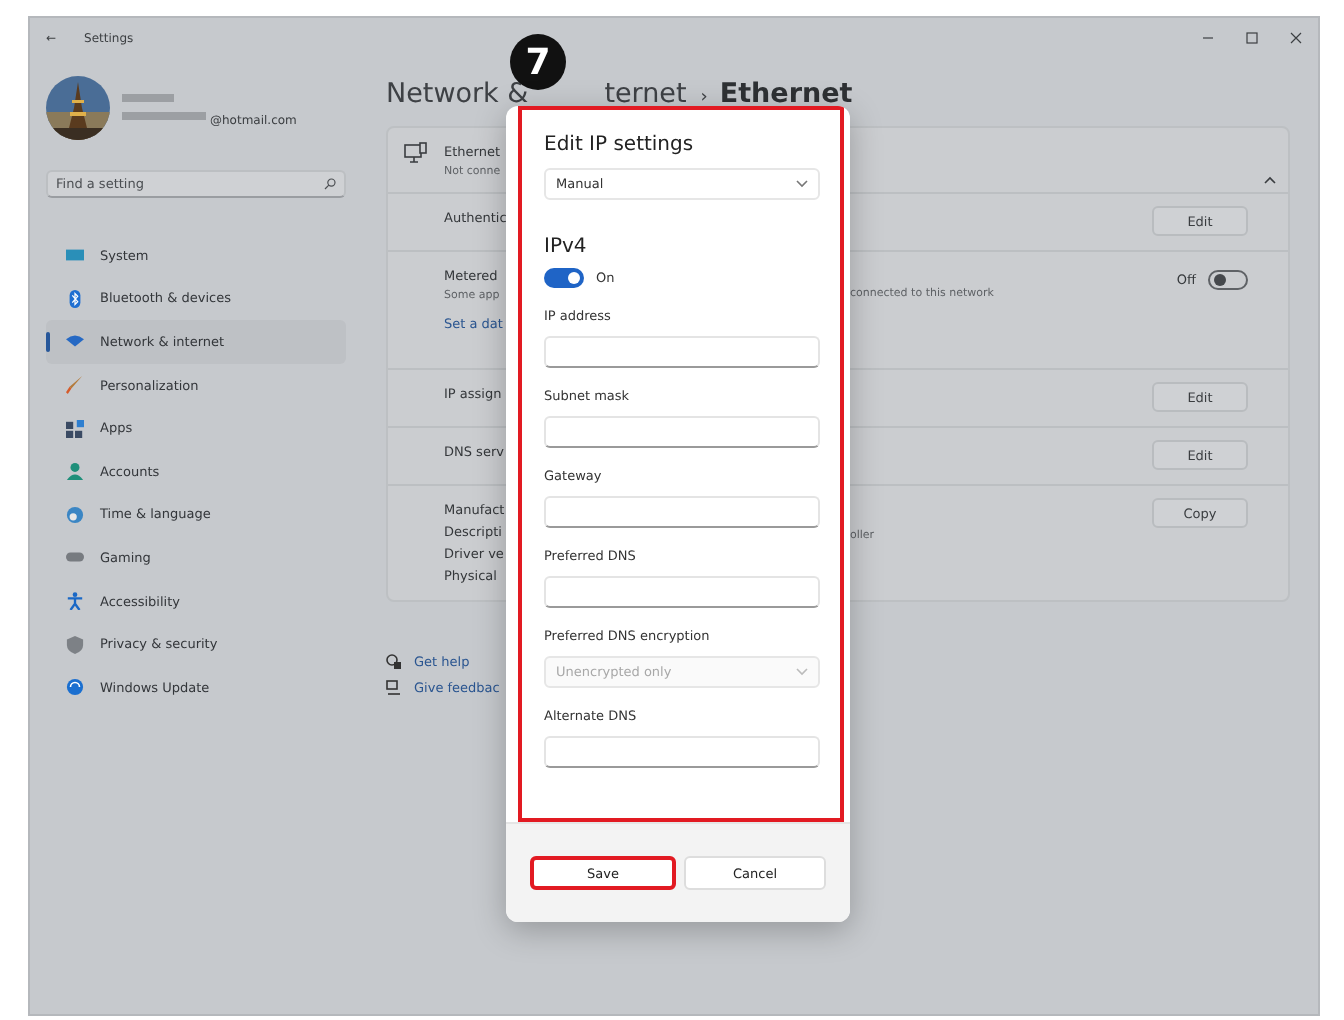 The height and width of the screenshot is (1020, 1344). I want to click on brush-icon, so click(75, 385).